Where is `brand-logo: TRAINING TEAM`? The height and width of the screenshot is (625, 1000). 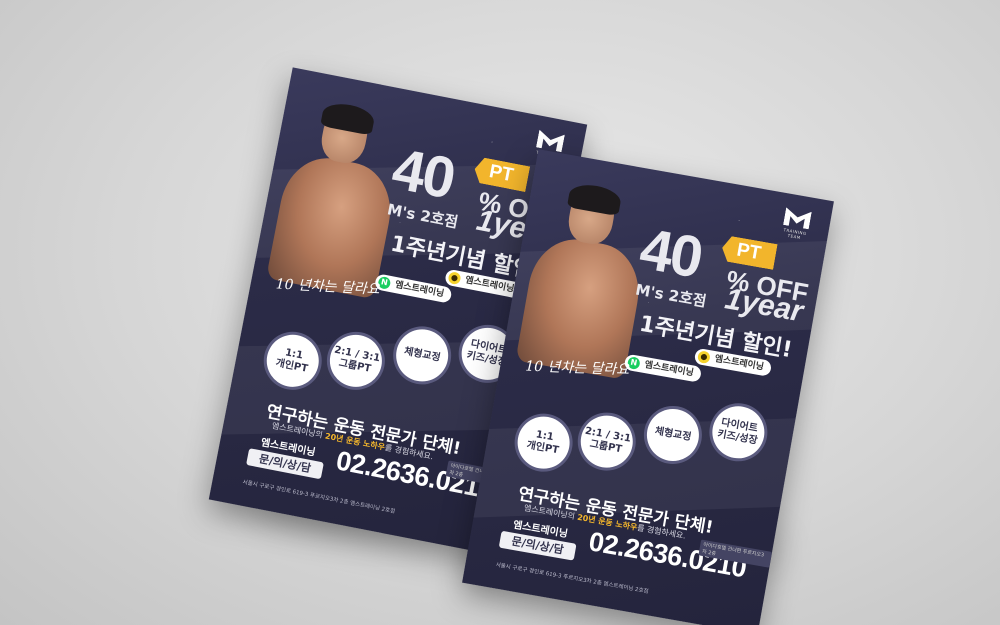
brand-logo: TRAINING TEAM is located at coordinates (796, 223).